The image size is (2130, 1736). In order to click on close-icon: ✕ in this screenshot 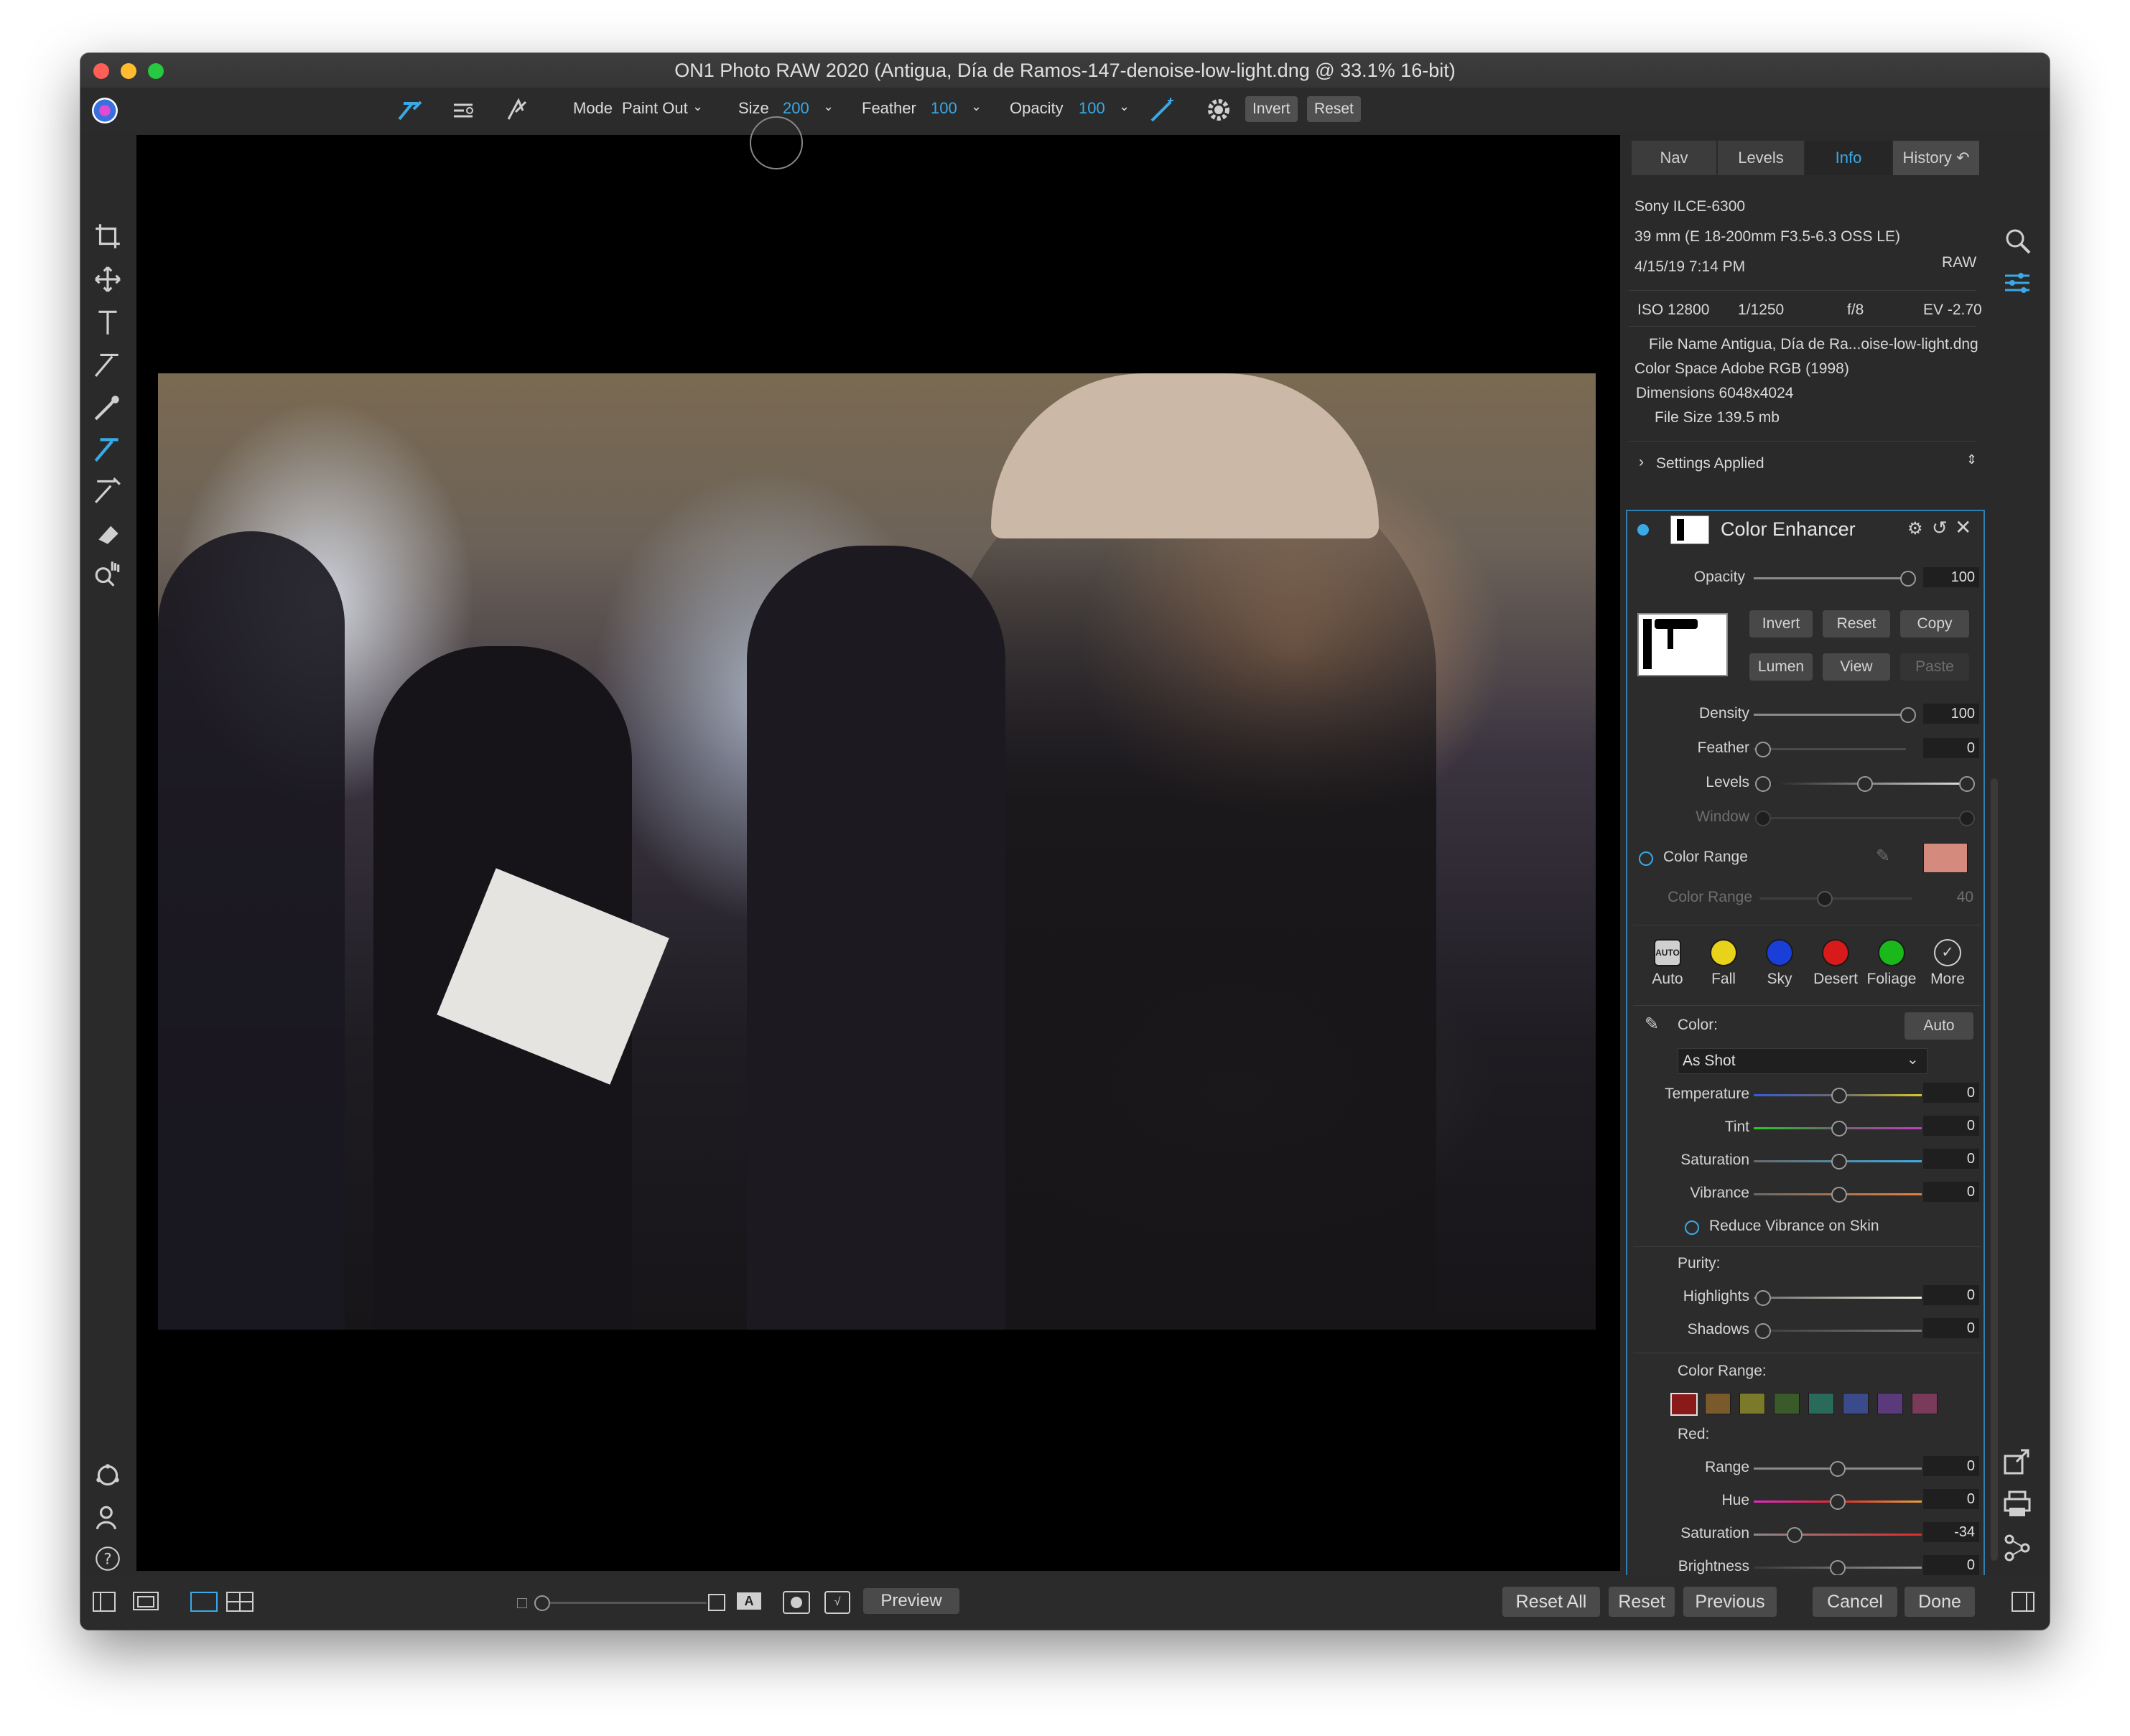, I will do `click(1963, 527)`.